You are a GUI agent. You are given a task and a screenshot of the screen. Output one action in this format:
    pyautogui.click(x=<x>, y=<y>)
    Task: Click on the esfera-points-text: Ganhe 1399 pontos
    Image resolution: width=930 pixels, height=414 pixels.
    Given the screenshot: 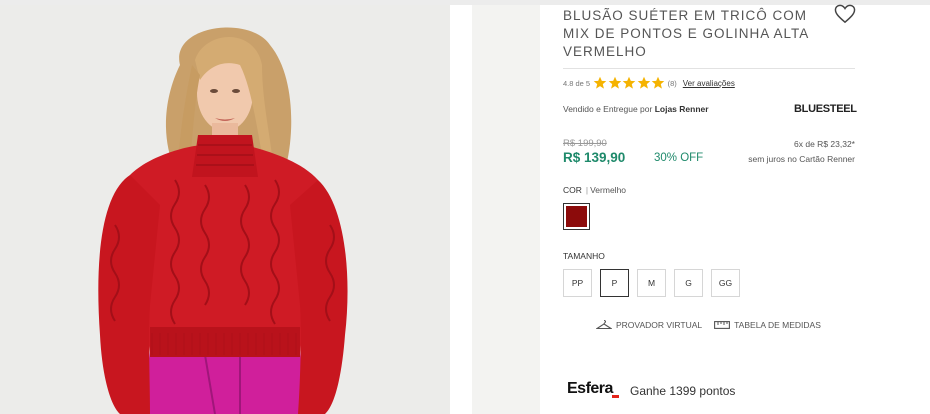 What is the action you would take?
    pyautogui.click(x=683, y=391)
    